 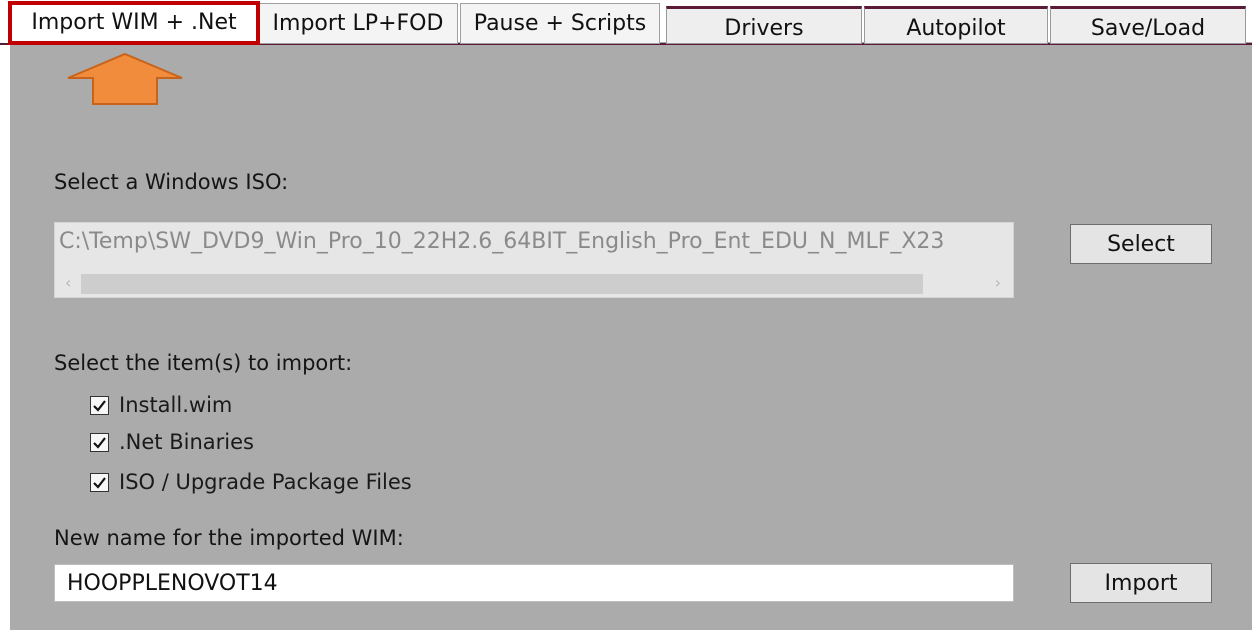 I want to click on checkbox-label: Install.wim, so click(x=176, y=405).